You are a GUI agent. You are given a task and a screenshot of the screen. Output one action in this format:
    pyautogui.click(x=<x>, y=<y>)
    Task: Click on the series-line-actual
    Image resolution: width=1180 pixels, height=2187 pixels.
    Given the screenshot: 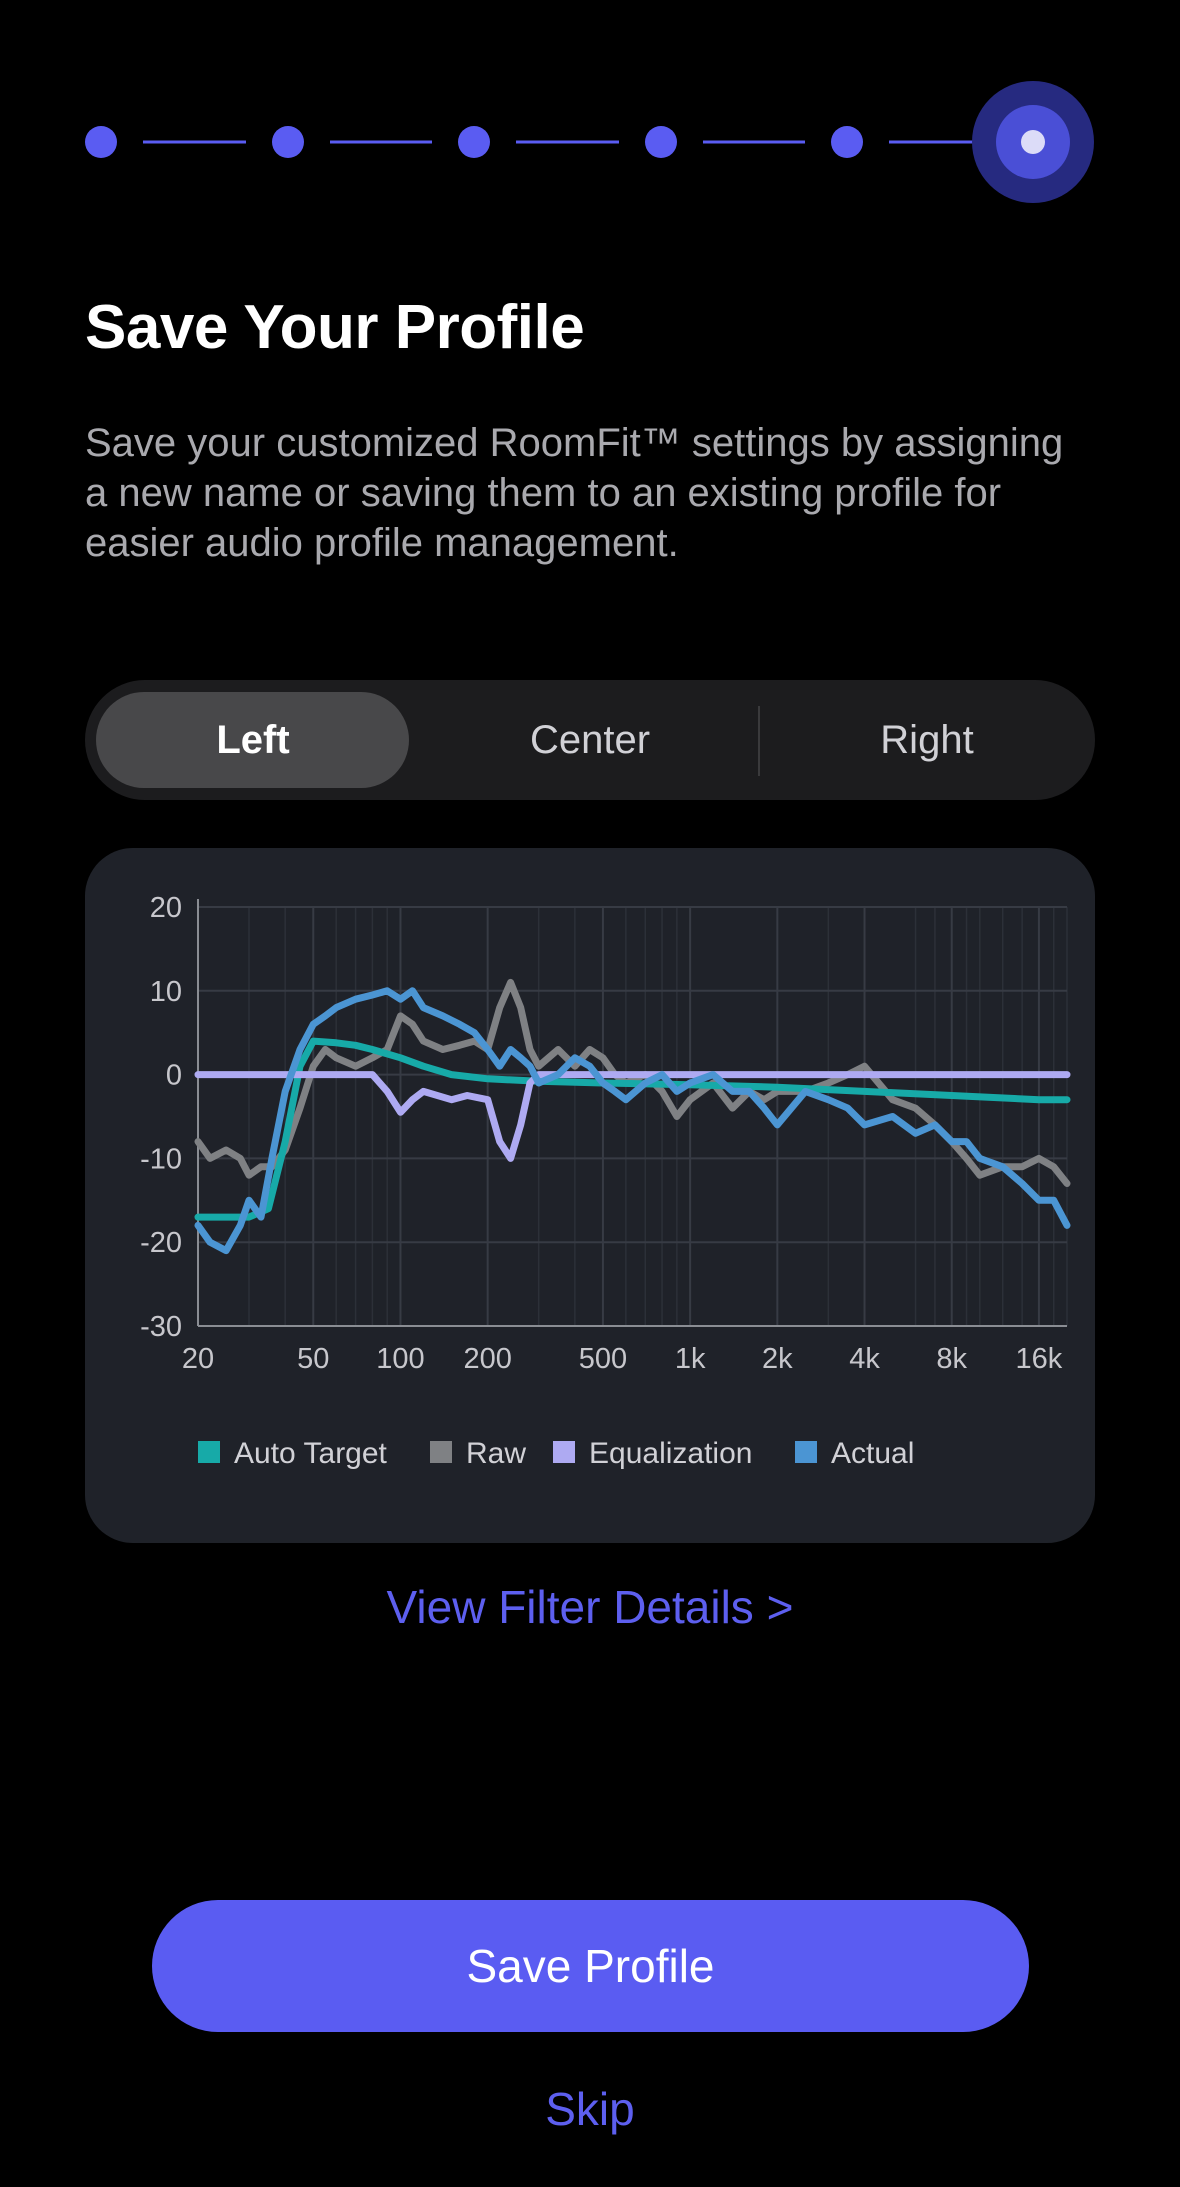 What is the action you would take?
    pyautogui.click(x=632, y=1121)
    